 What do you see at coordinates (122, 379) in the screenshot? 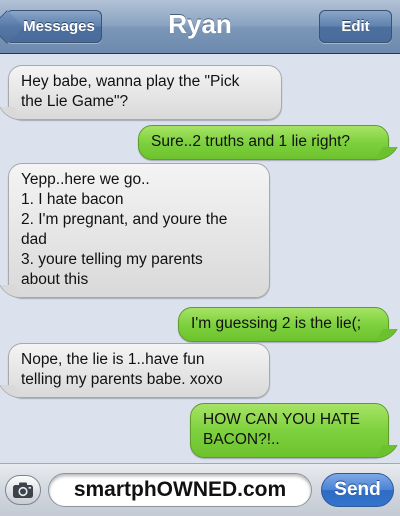
I see `message-text: telling my parents babe. xoxo` at bounding box center [122, 379].